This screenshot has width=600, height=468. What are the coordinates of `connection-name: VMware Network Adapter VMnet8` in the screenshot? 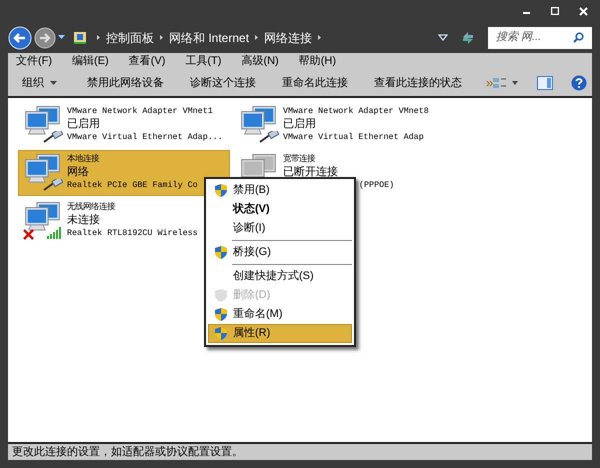 It's located at (356, 111).